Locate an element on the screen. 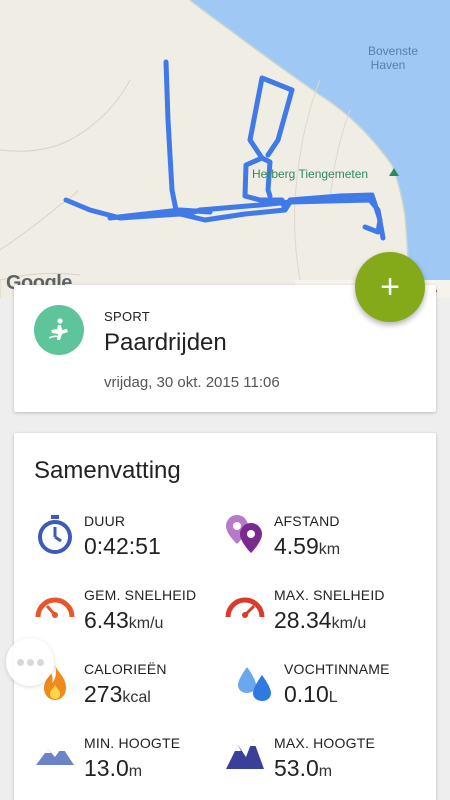 The image size is (450, 800). stat-value: 4.59km is located at coordinates (307, 546).